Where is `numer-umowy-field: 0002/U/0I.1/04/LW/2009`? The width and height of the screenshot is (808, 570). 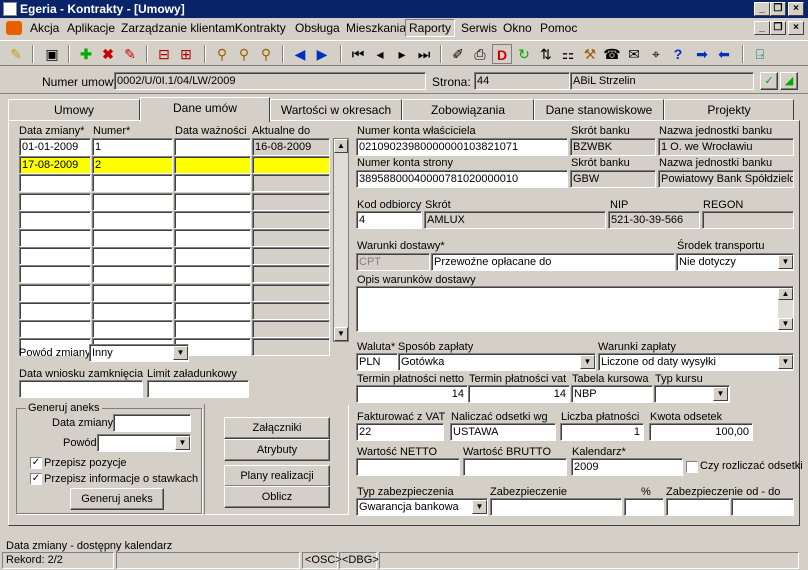 numer-umowy-field: 0002/U/0I.1/04/LW/2009 is located at coordinates (270, 81).